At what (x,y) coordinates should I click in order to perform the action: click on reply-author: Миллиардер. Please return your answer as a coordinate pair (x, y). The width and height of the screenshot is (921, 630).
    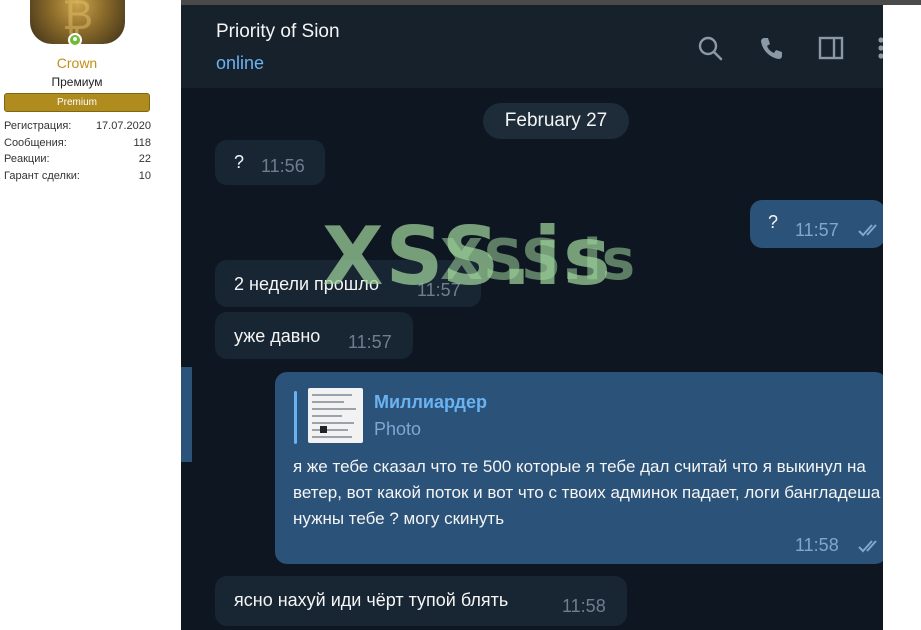
    Looking at the image, I should click on (430, 402).